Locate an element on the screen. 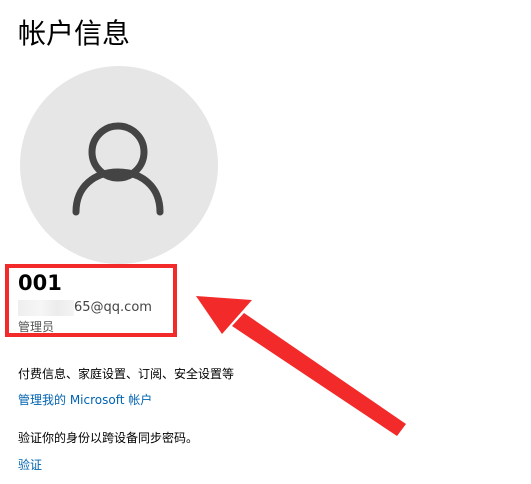 The width and height of the screenshot is (531, 484). manage-microsoft-account-link: 管理我的 Microsoft 帐户 is located at coordinates (85, 400).